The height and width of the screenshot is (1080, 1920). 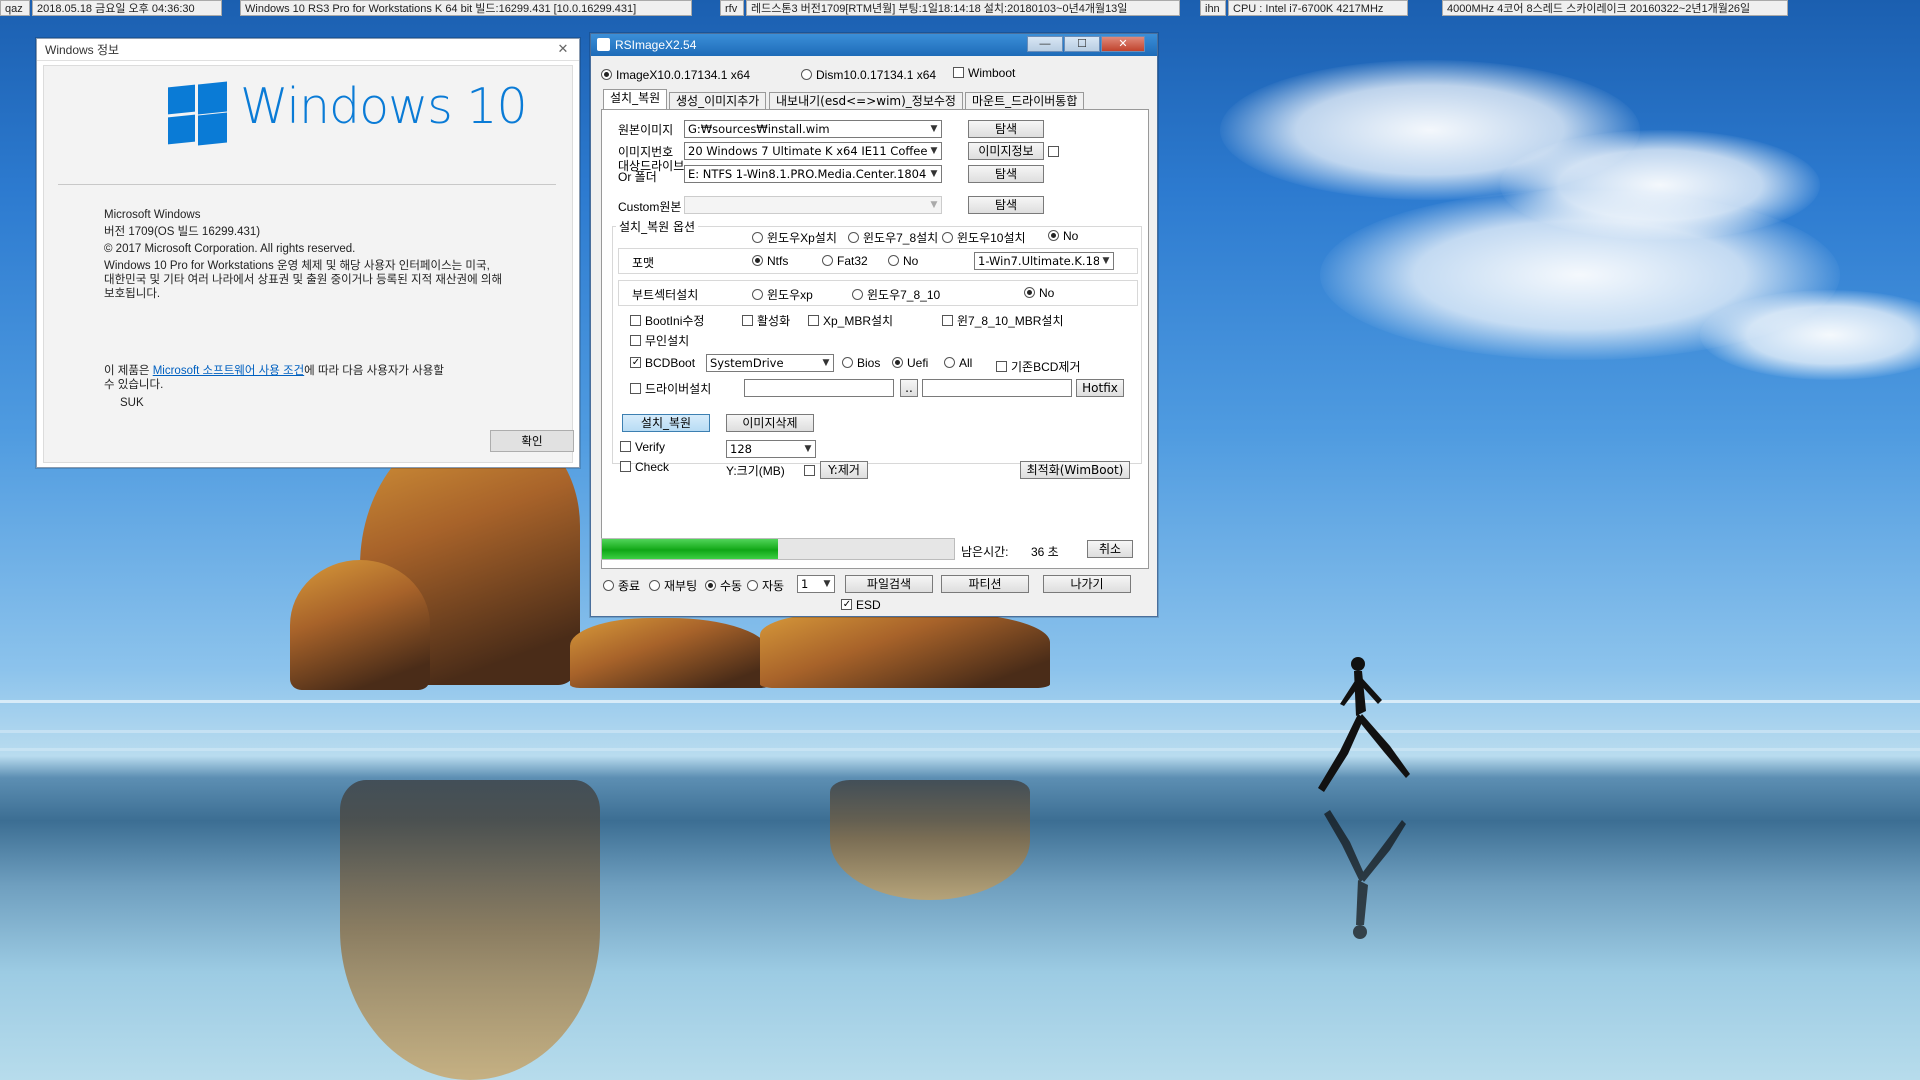 I want to click on checkbox-verify: Verify, so click(x=642, y=447).